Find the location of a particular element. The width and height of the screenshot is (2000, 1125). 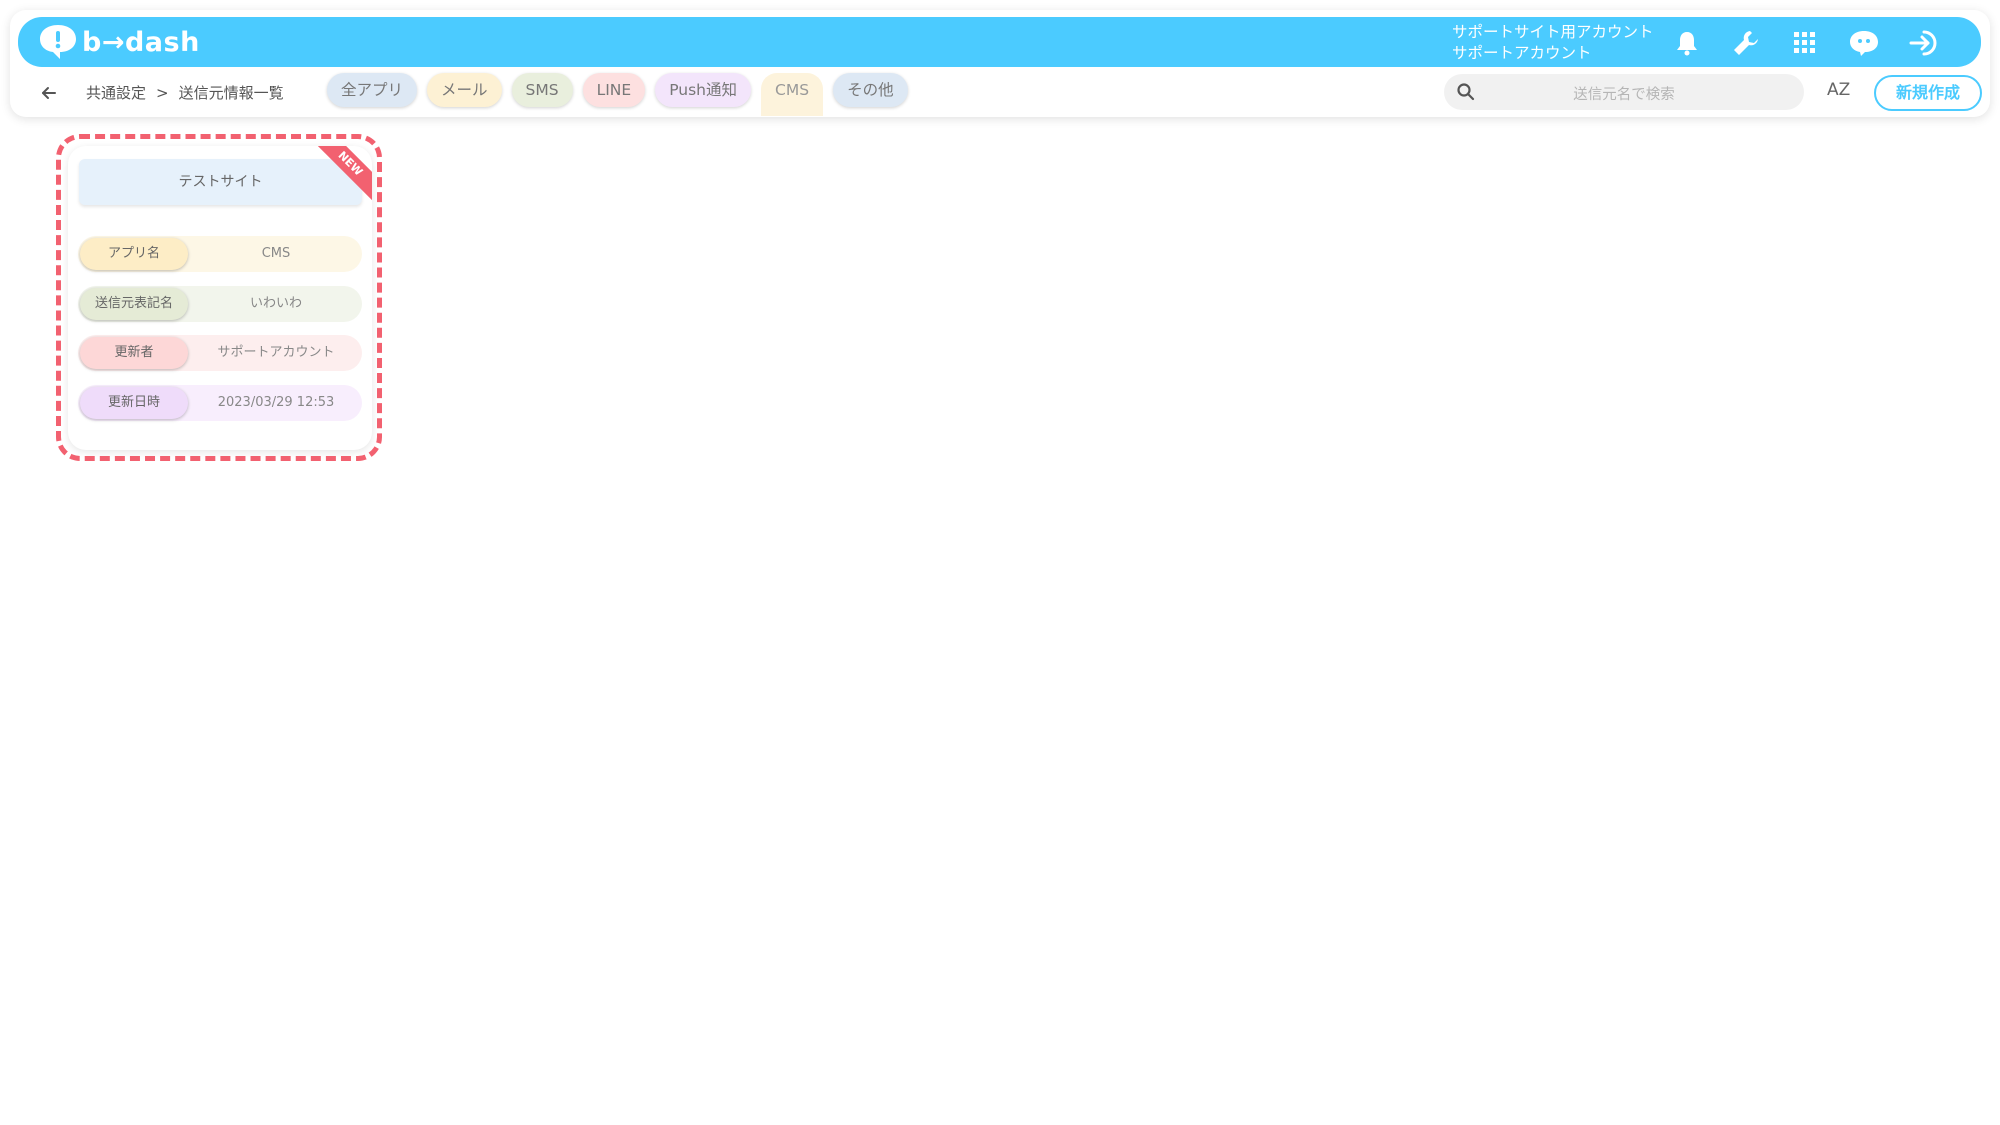

account-name-line2: サポートアカウント is located at coordinates (1522, 53).